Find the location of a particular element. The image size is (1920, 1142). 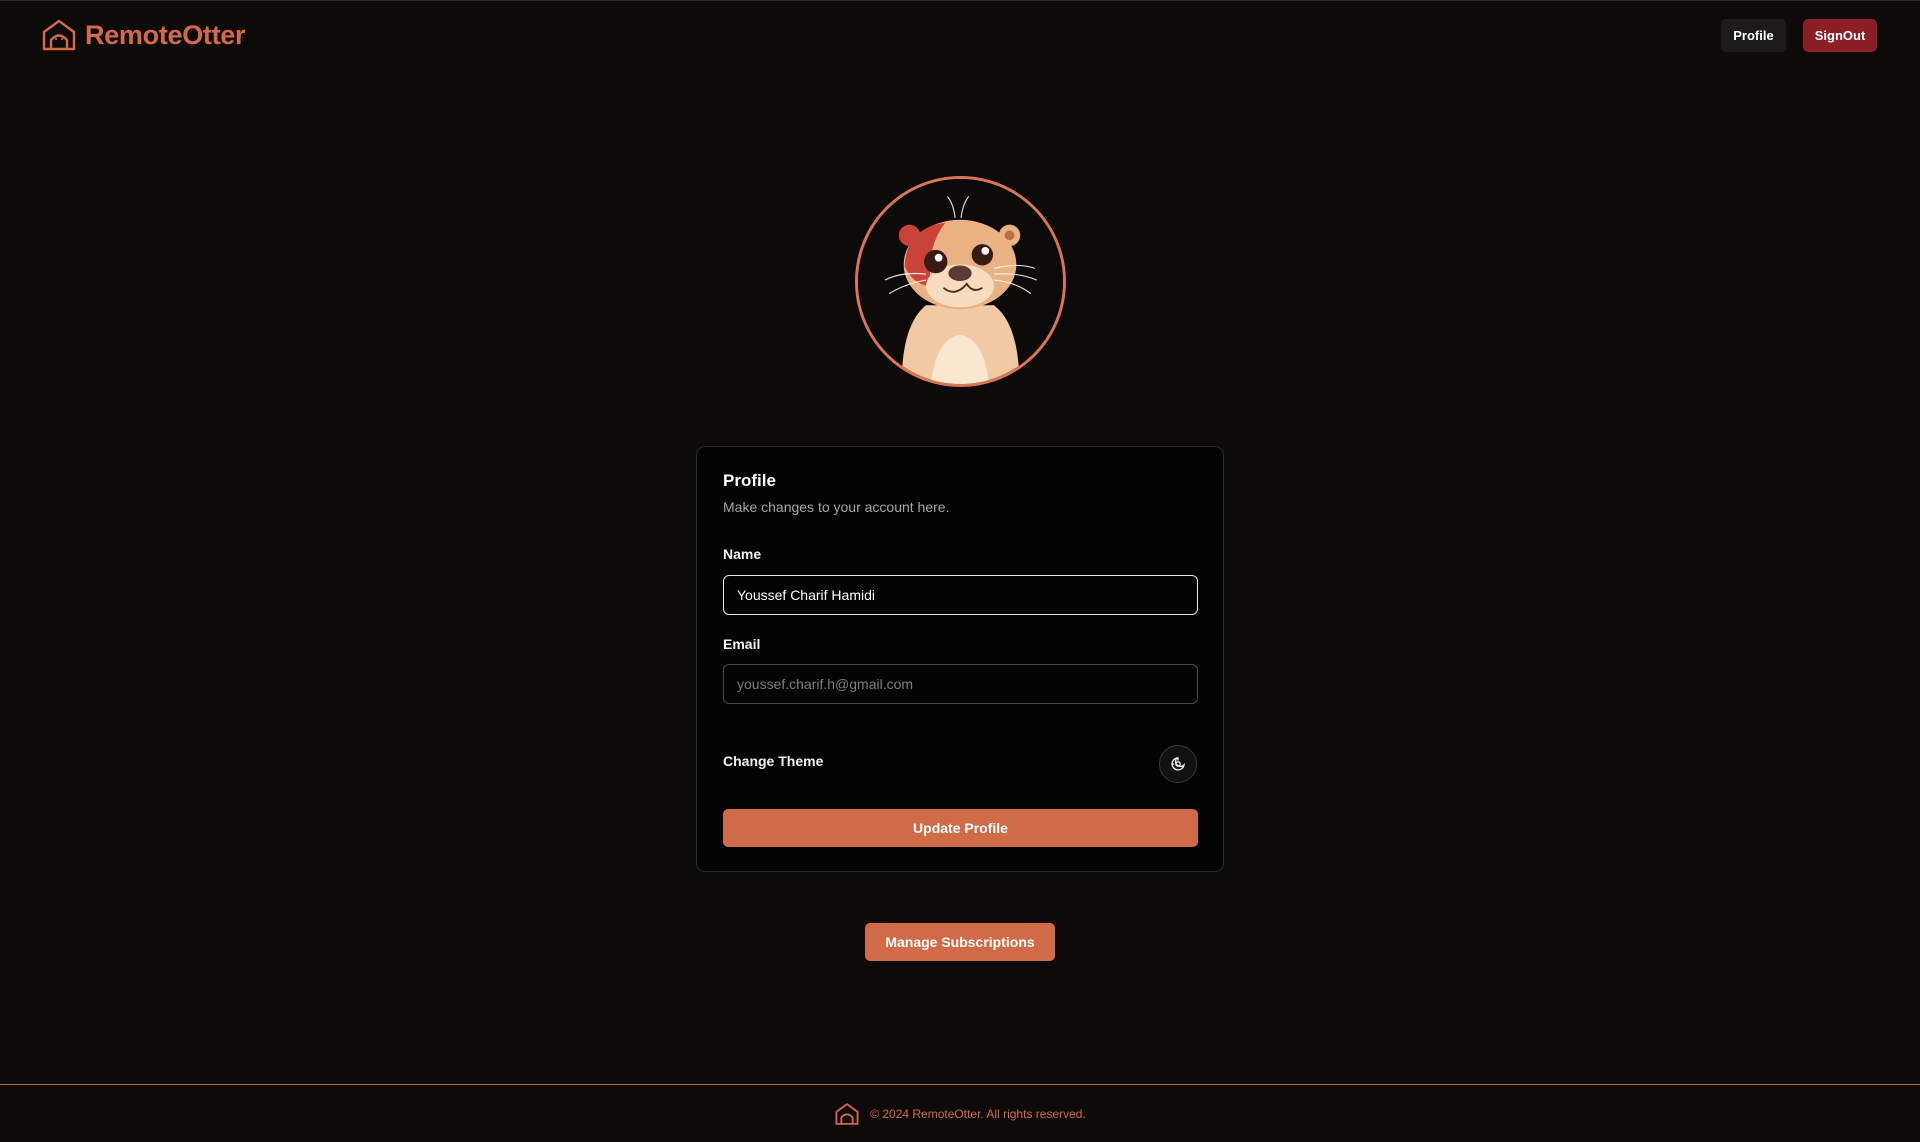

name-field is located at coordinates (960, 595).